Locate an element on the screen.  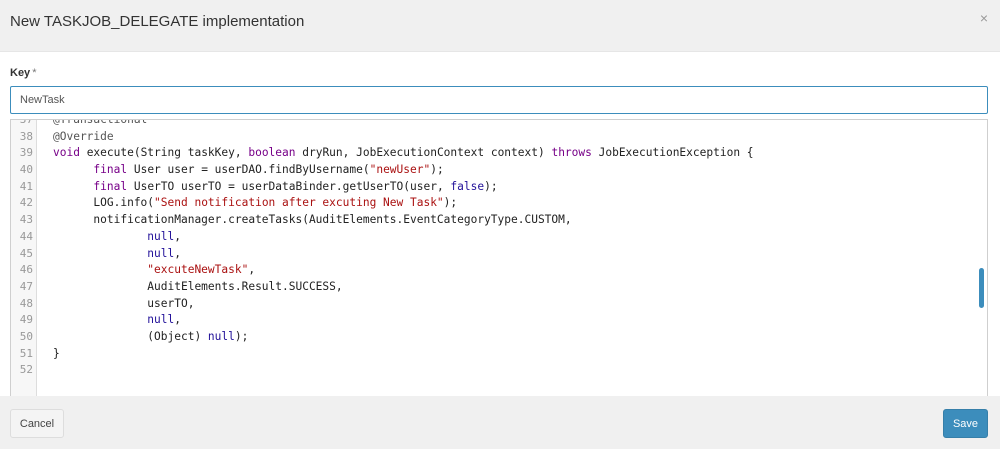
line-number: 46 is located at coordinates (26, 270).